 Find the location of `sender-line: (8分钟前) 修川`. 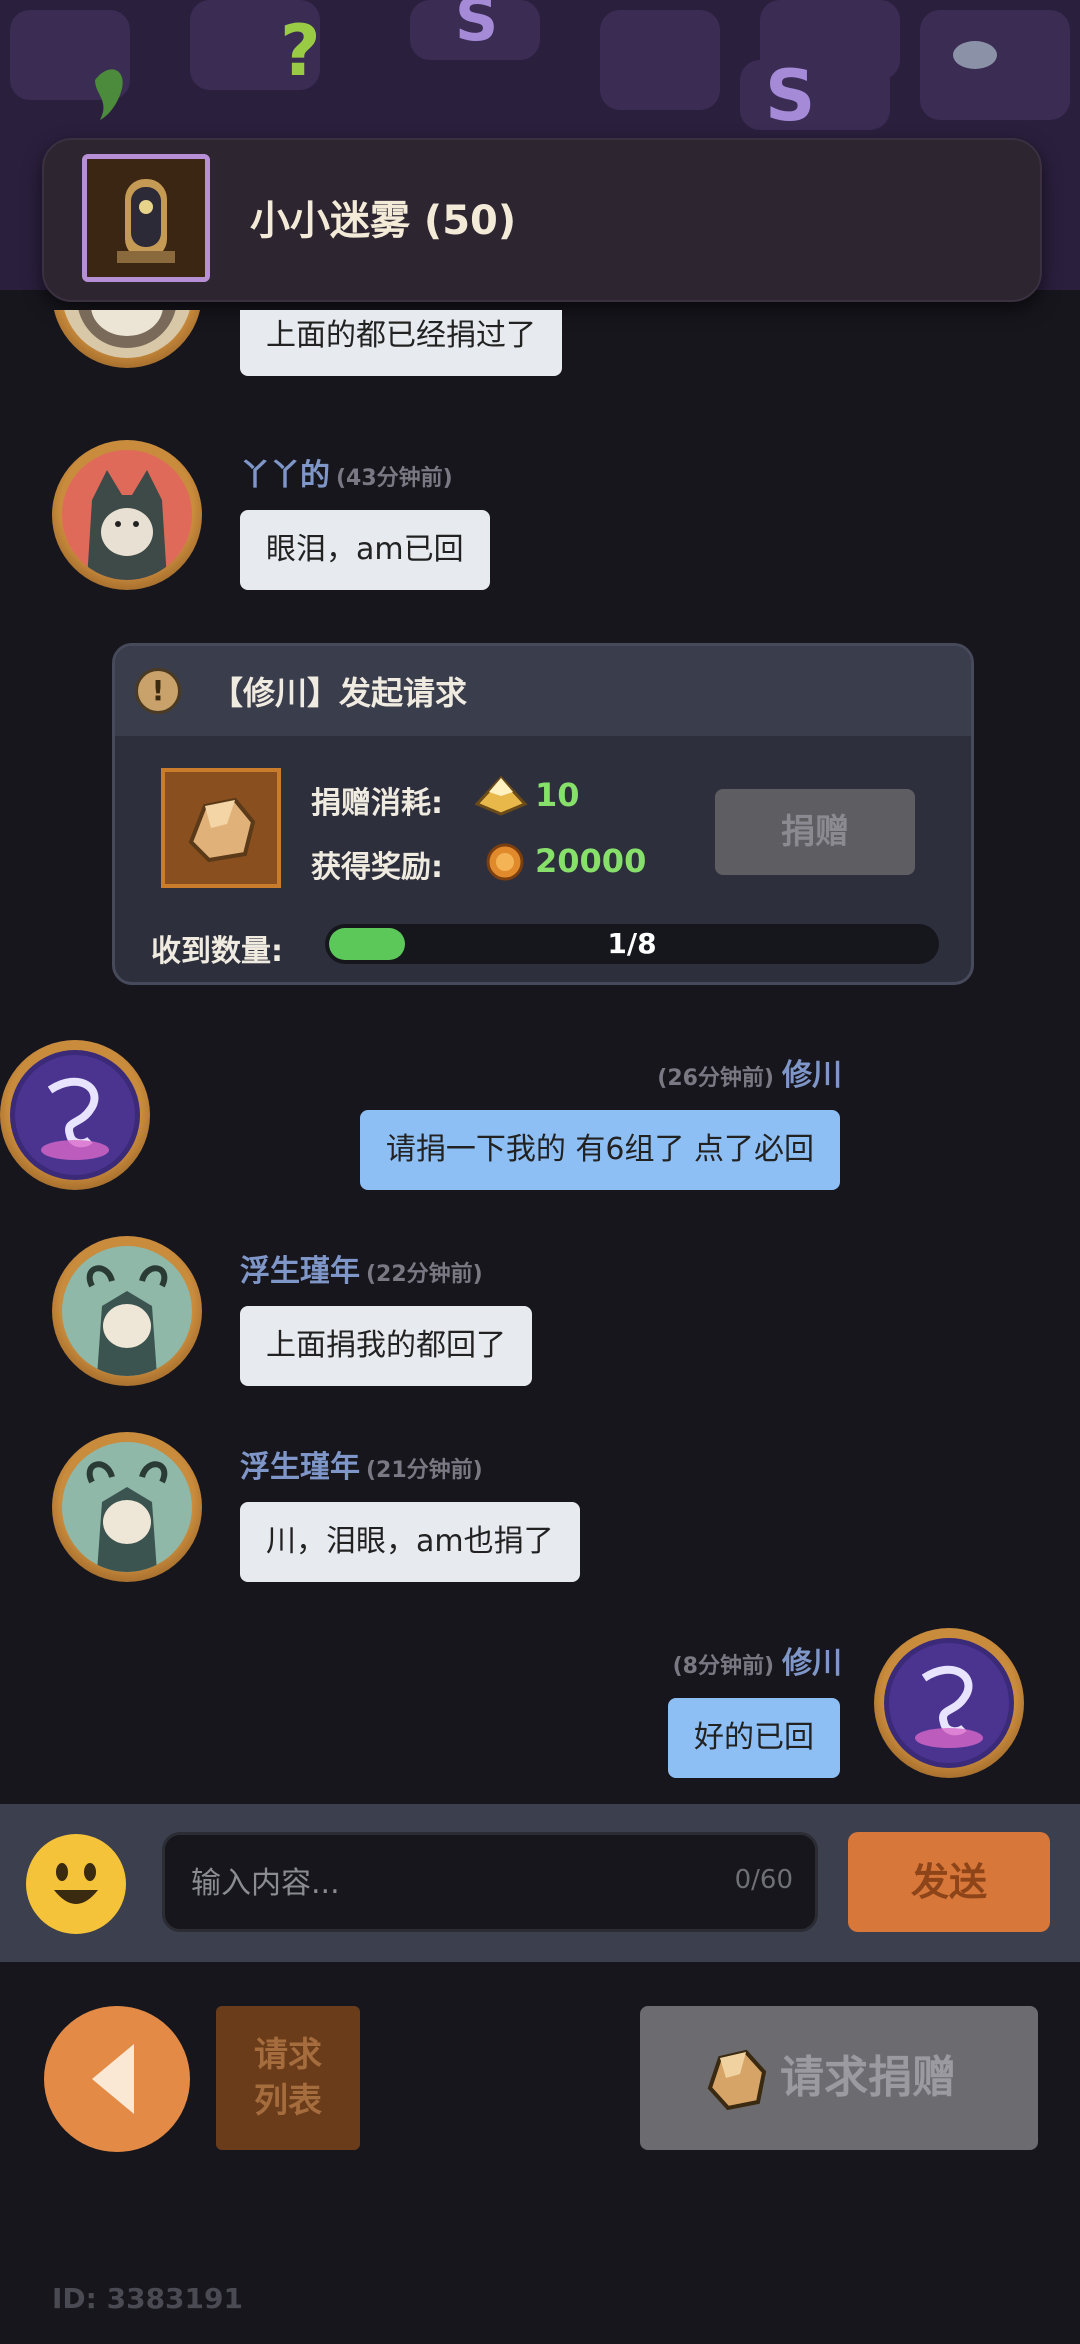

sender-line: (8分钟前) 修川 is located at coordinates (754, 1660).